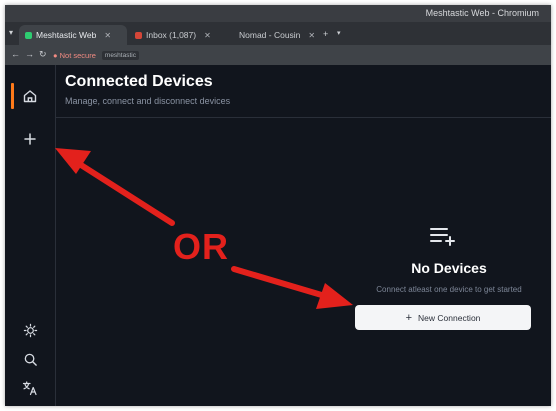  Describe the element at coordinates (449, 268) in the screenshot. I see `empty-state-title: No Devices` at that location.